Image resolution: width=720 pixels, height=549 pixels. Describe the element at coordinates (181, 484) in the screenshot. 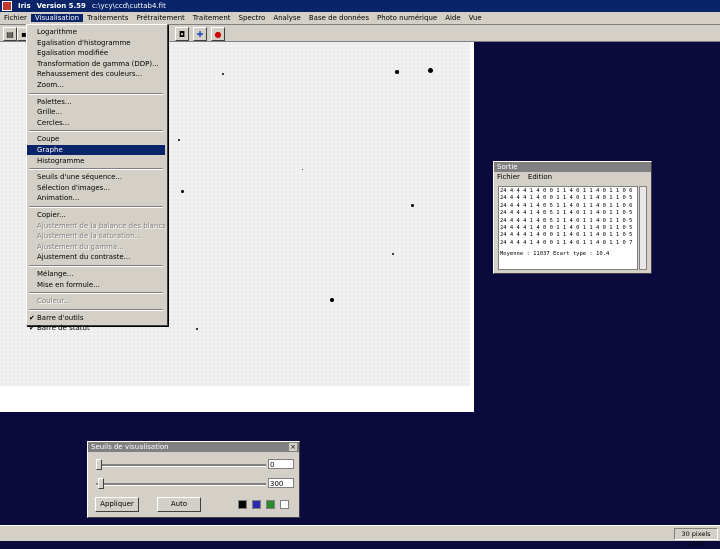

I see `low-threshold-track` at that location.